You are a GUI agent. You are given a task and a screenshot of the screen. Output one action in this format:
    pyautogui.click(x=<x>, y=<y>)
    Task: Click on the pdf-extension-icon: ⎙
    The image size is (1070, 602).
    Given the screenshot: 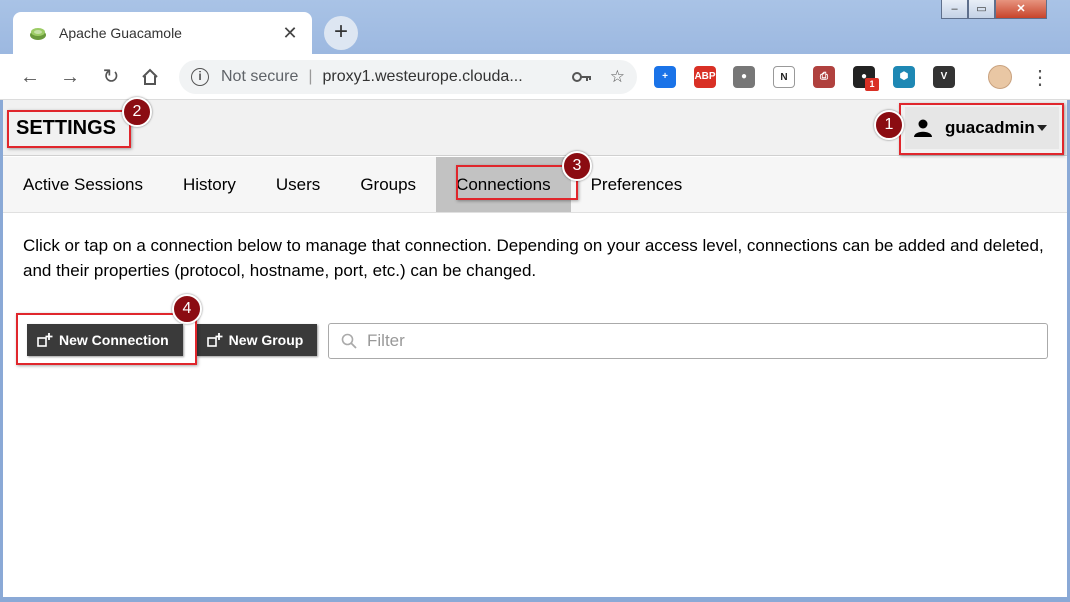 What is the action you would take?
    pyautogui.click(x=824, y=77)
    